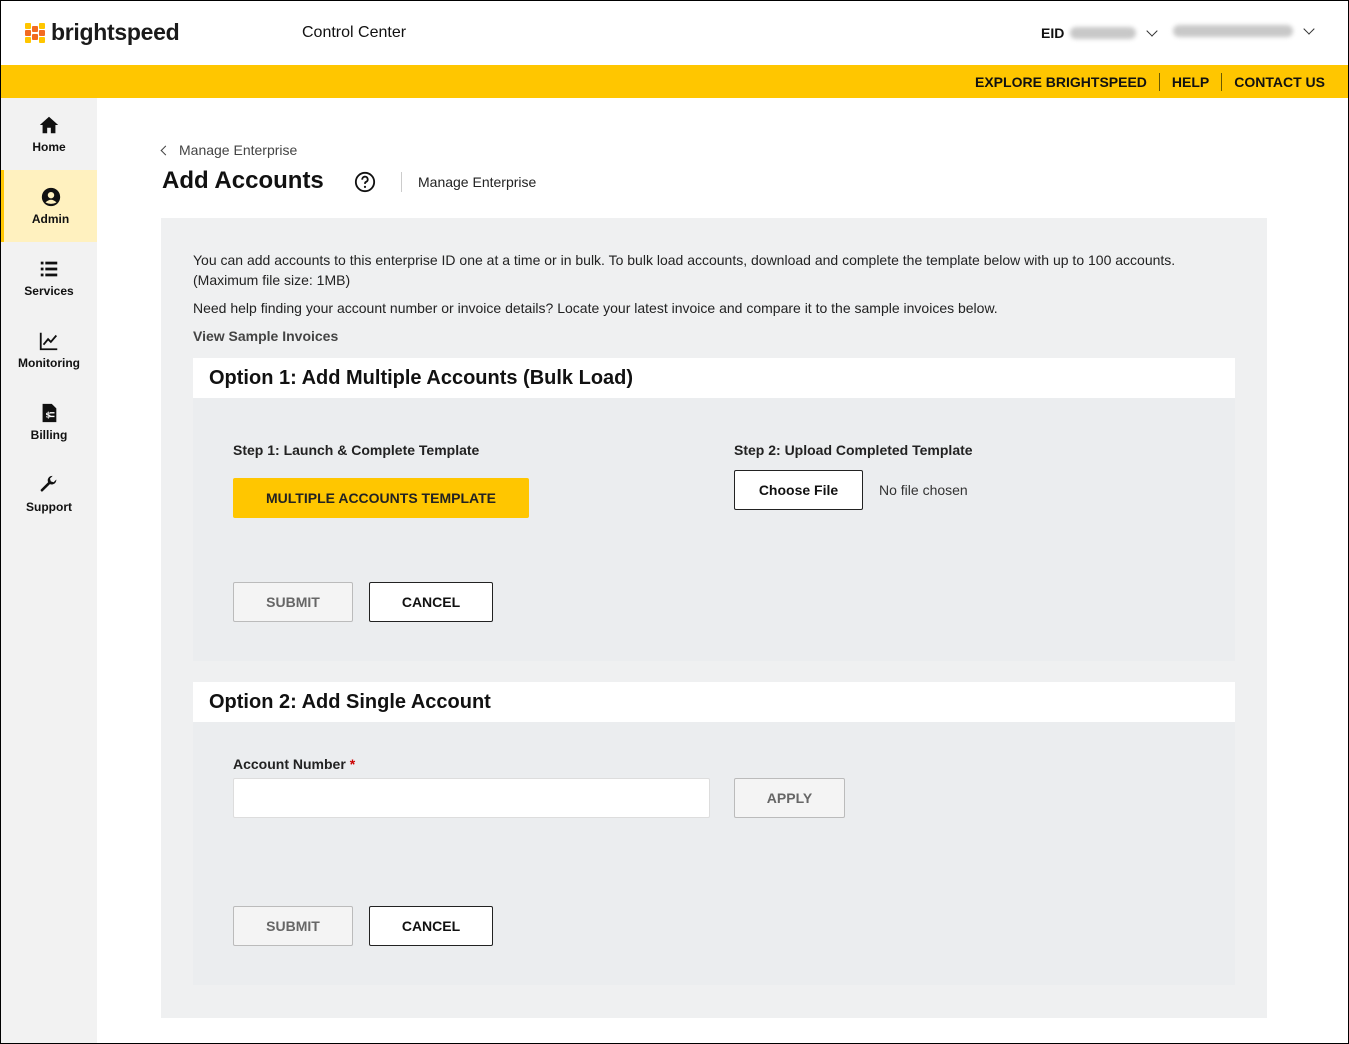 Image resolution: width=1349 pixels, height=1044 pixels. What do you see at coordinates (471, 798) in the screenshot?
I see `account-number-input` at bounding box center [471, 798].